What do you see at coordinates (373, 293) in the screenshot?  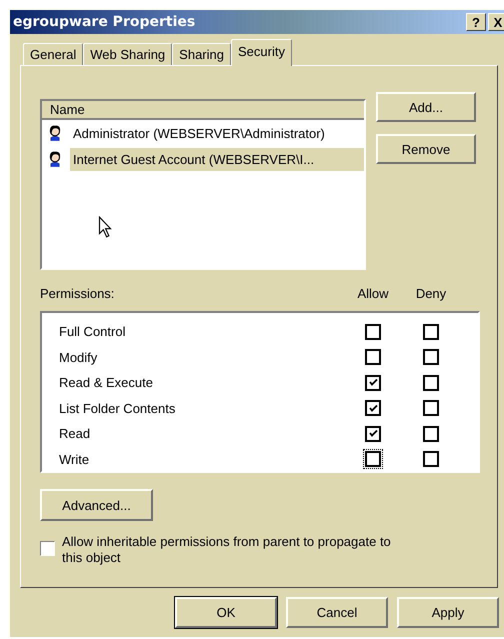 I see `column-header: Allow` at bounding box center [373, 293].